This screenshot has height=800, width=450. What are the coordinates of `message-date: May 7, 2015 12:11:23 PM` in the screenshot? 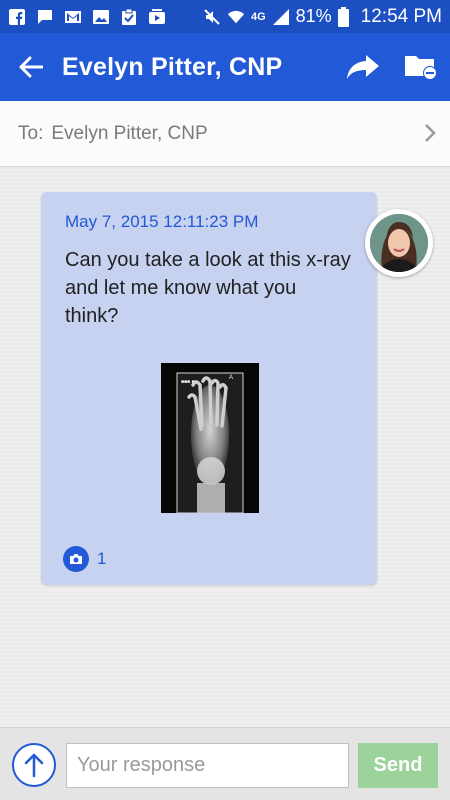 It's located at (162, 221).